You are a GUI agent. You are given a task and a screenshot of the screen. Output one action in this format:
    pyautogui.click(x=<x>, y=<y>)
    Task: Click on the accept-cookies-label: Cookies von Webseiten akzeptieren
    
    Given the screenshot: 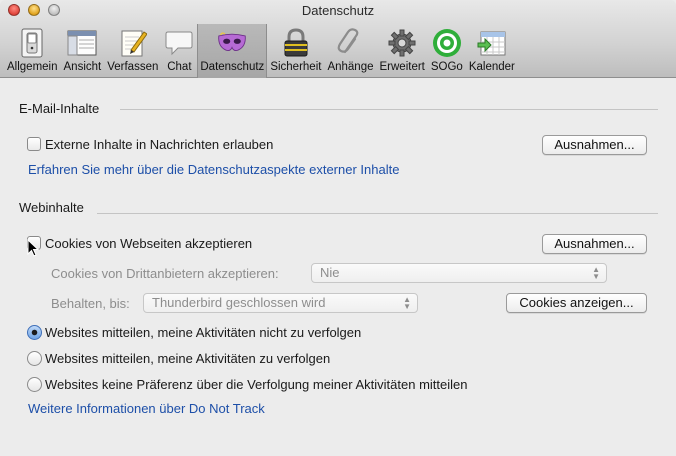 What is the action you would take?
    pyautogui.click(x=148, y=243)
    